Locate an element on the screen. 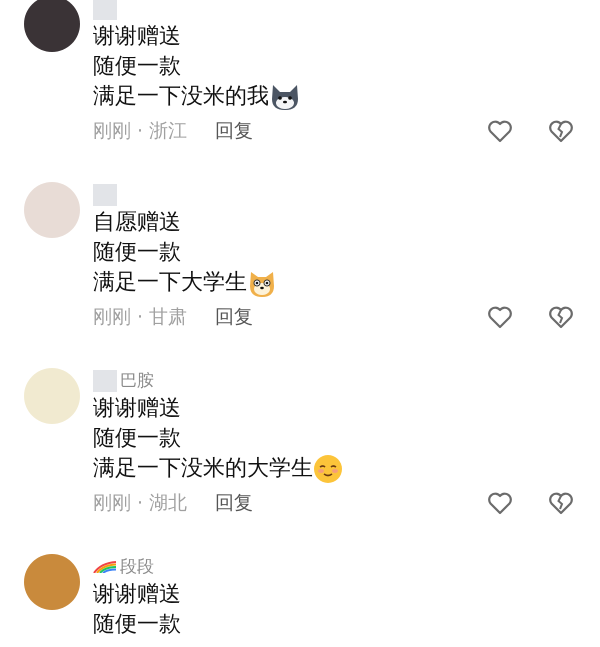 The image size is (600, 647). comment-text: 满足一下大学生 is located at coordinates (170, 283).